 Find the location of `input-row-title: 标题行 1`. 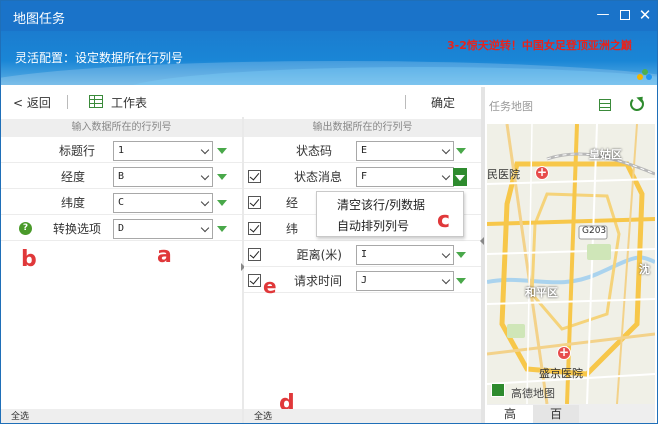

input-row-title: 标题行 1 is located at coordinates (121, 151).